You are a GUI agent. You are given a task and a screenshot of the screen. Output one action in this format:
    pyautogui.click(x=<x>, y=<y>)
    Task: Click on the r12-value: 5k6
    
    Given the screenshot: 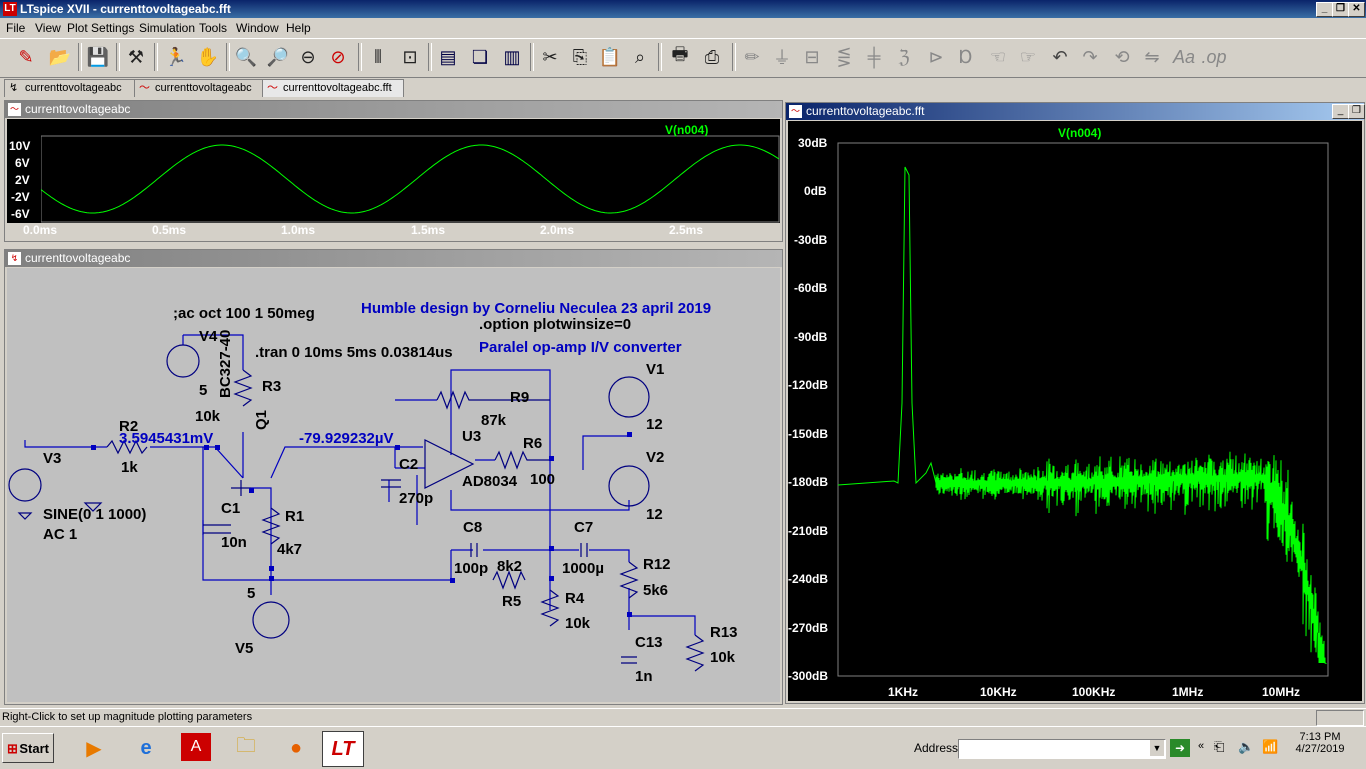 What is the action you would take?
    pyautogui.click(x=655, y=590)
    